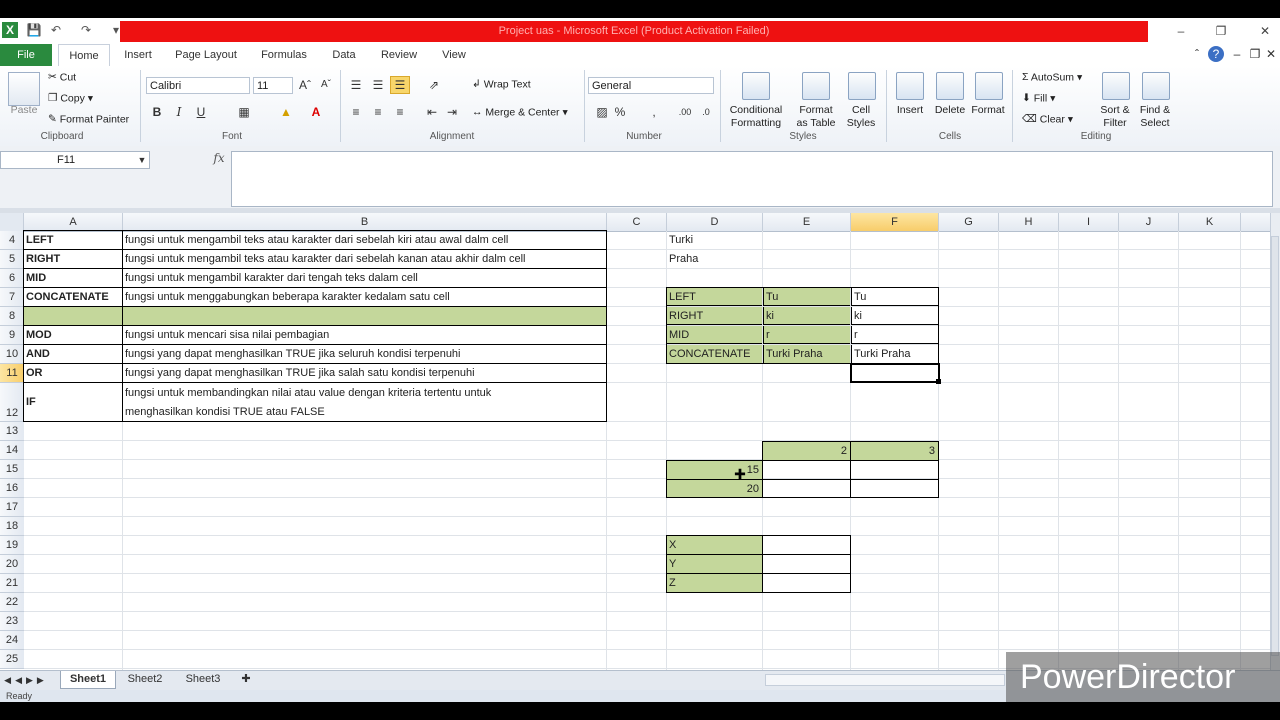 The width and height of the screenshot is (1280, 720). Describe the element at coordinates (685, 112) in the screenshot. I see `increase-decimal-icon: .00` at that location.